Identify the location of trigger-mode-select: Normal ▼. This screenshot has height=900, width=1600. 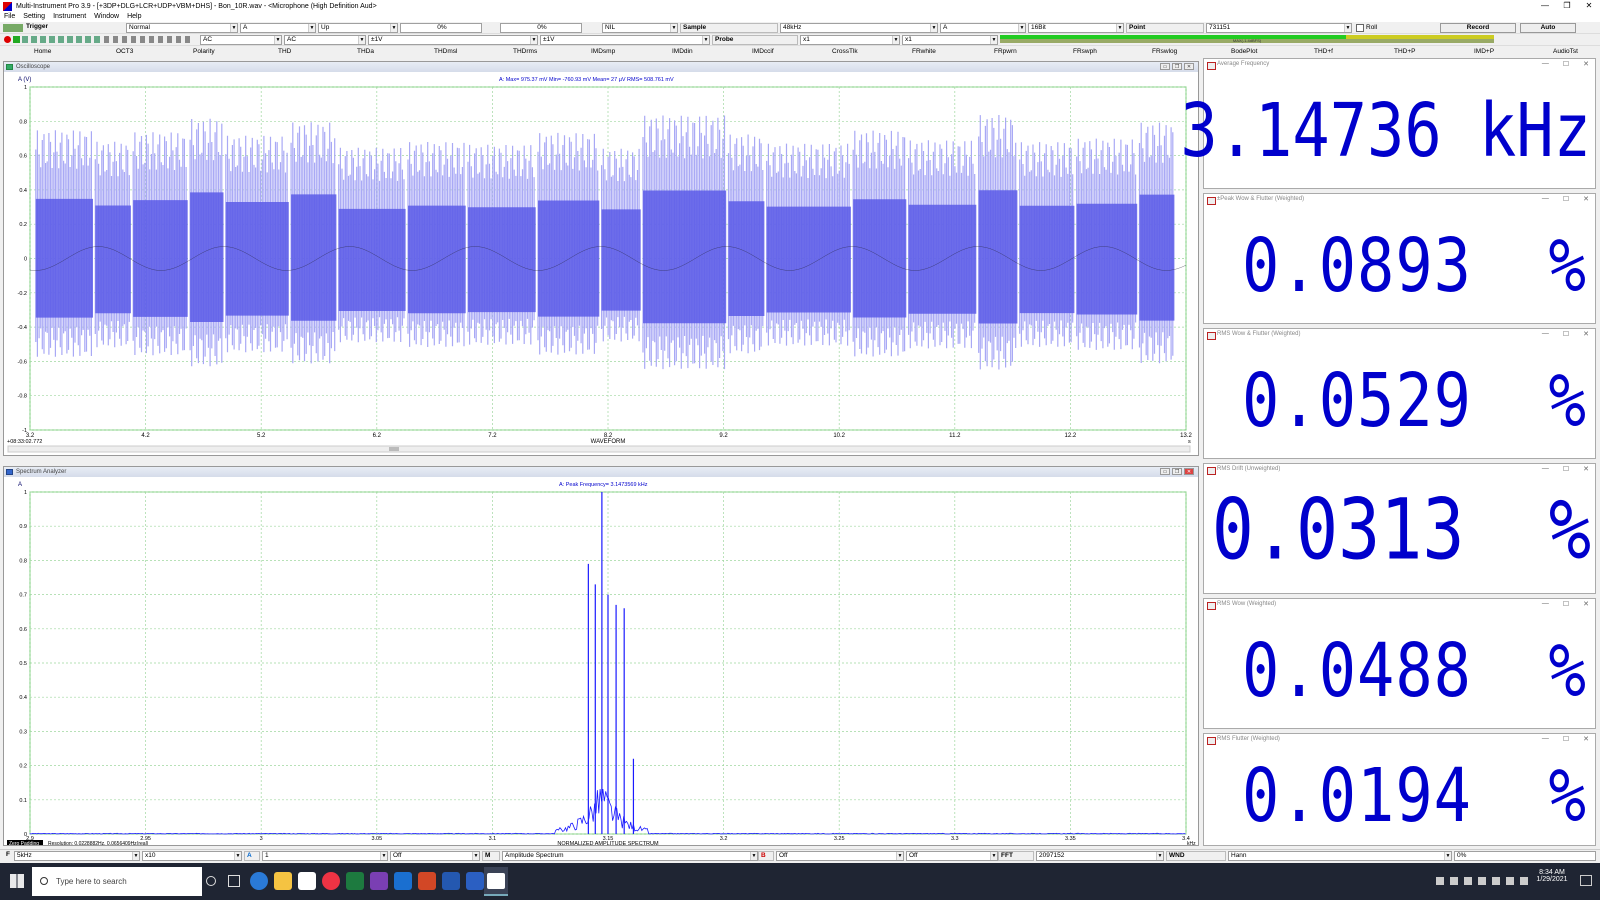
(182, 28).